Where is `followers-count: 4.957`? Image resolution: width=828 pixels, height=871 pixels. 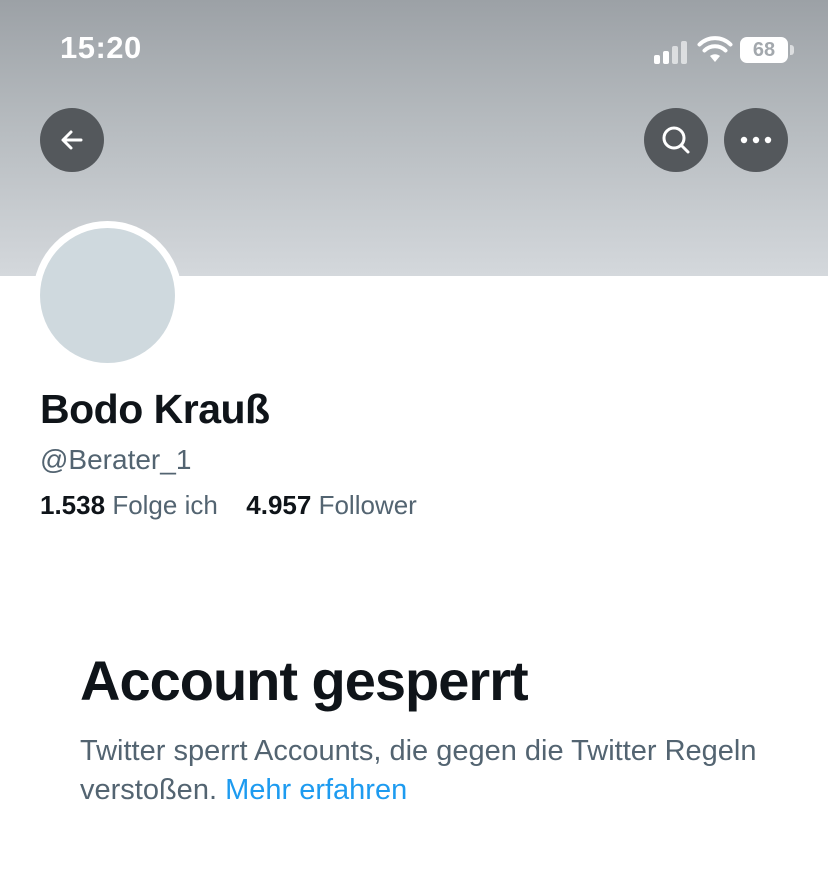 followers-count: 4.957 is located at coordinates (279, 505).